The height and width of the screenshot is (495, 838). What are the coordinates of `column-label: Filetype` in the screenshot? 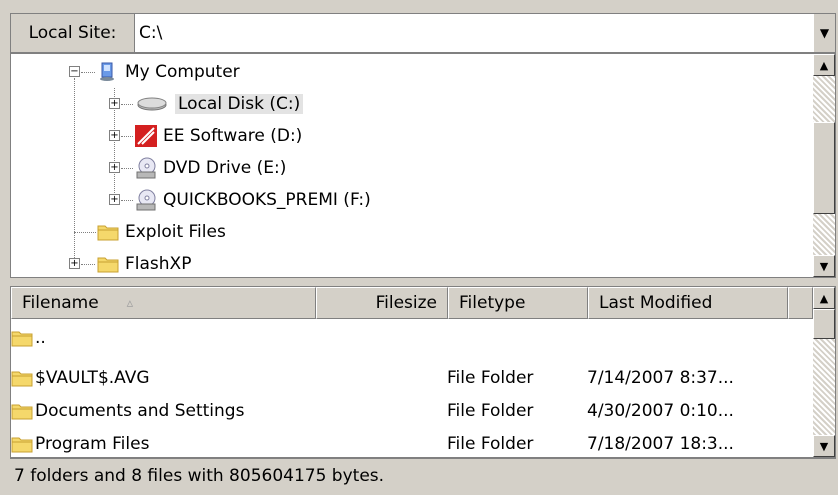 It's located at (492, 303).